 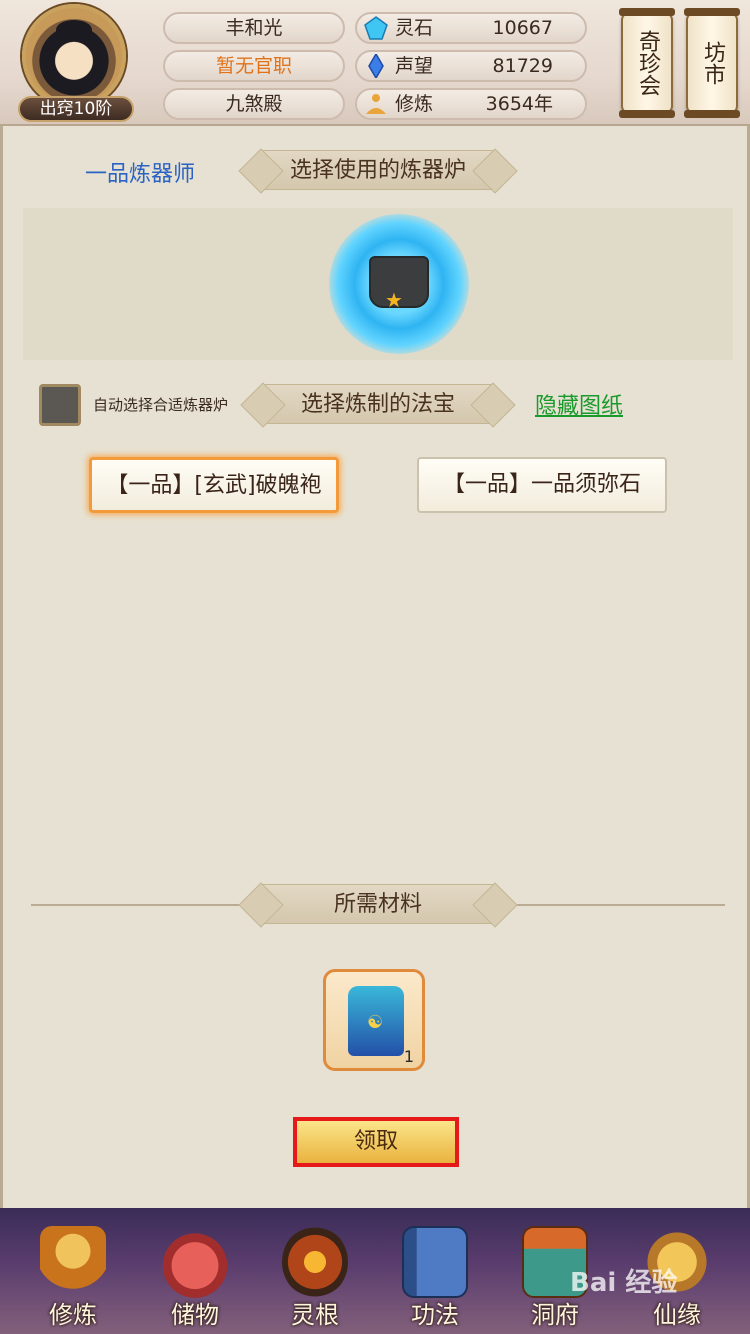 I want to click on bottom-nav: 修炼 储物 灵根 功法 洞府 仙缘 Bai 经验, so click(x=375, y=1271).